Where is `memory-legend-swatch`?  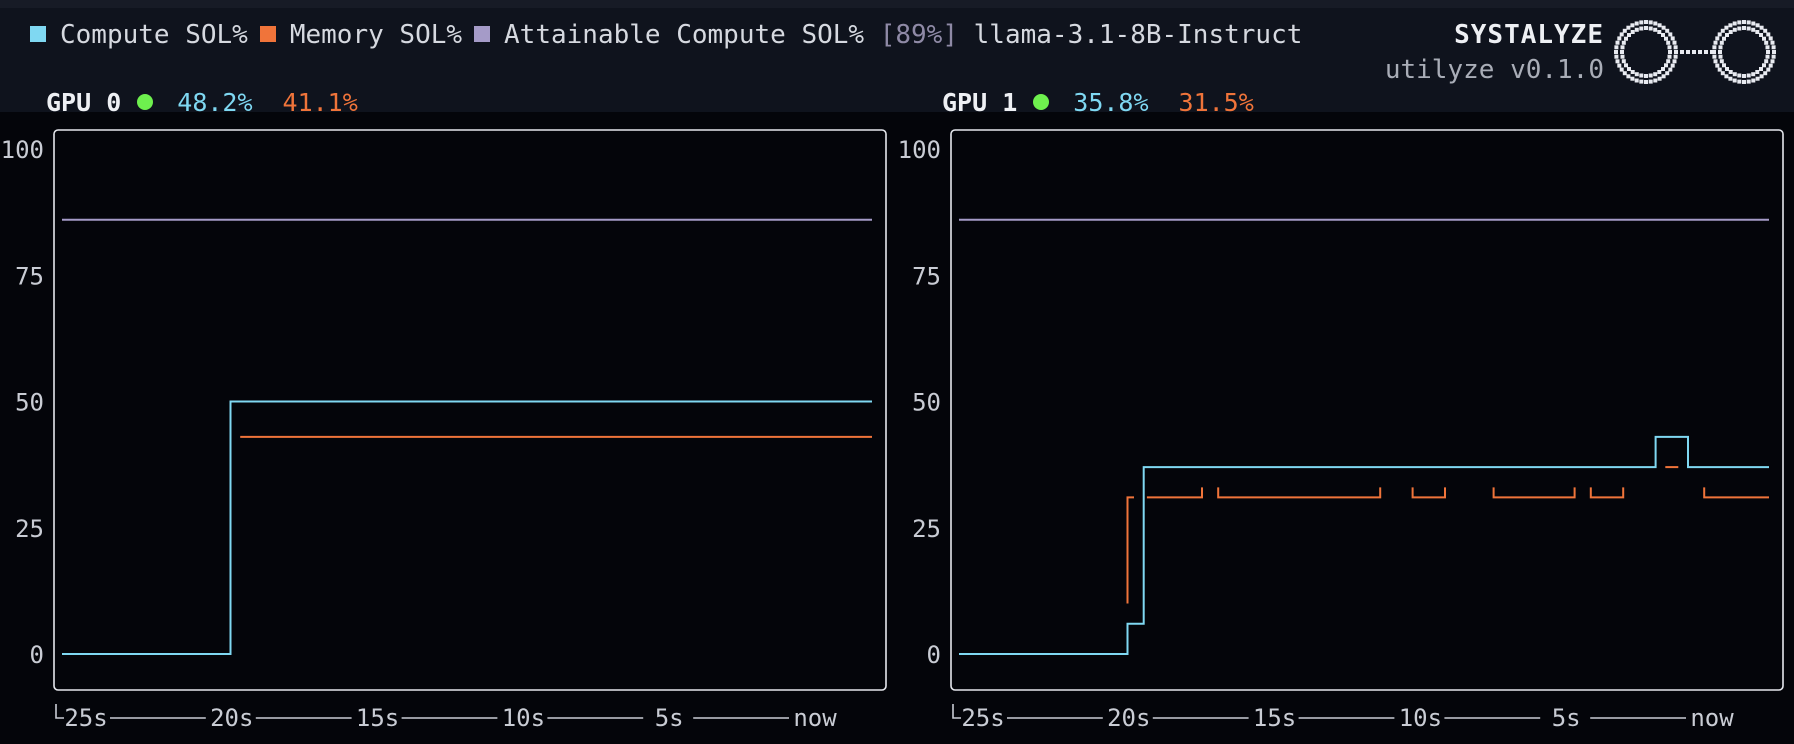
memory-legend-swatch is located at coordinates (267, 33).